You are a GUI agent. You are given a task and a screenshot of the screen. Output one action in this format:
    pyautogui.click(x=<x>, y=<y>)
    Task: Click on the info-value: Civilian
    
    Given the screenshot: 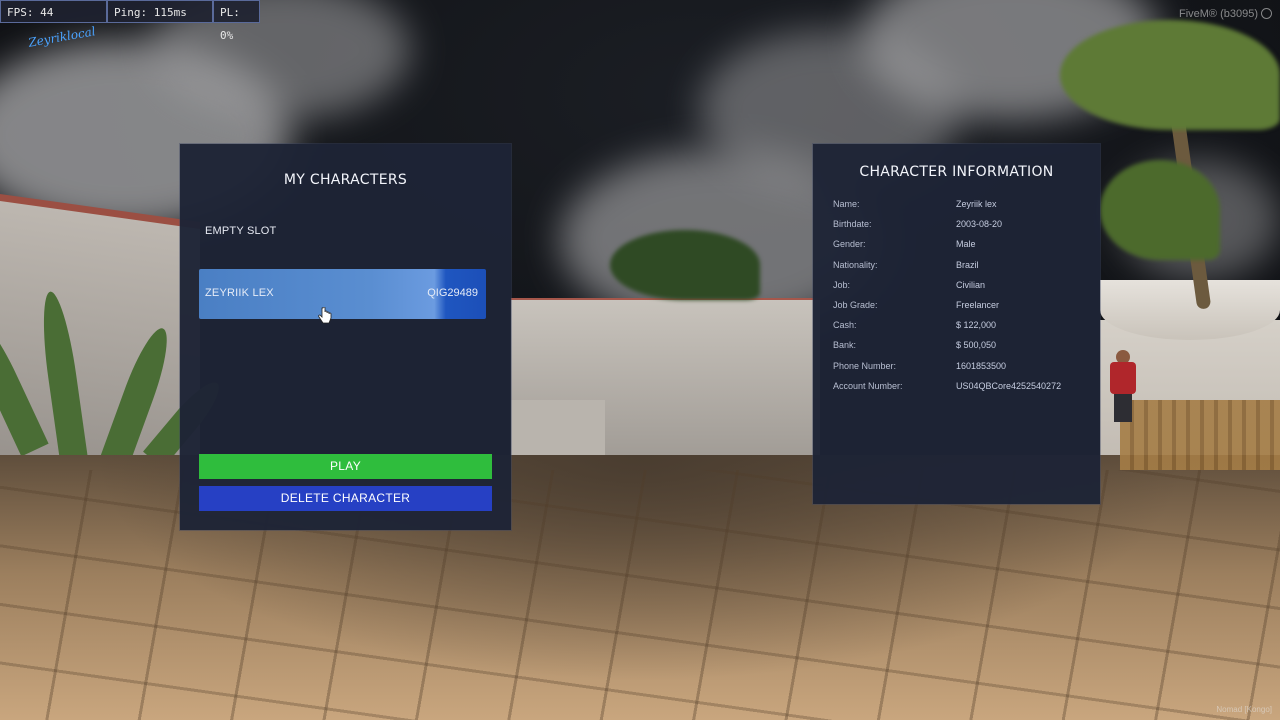 What is the action you would take?
    pyautogui.click(x=971, y=284)
    